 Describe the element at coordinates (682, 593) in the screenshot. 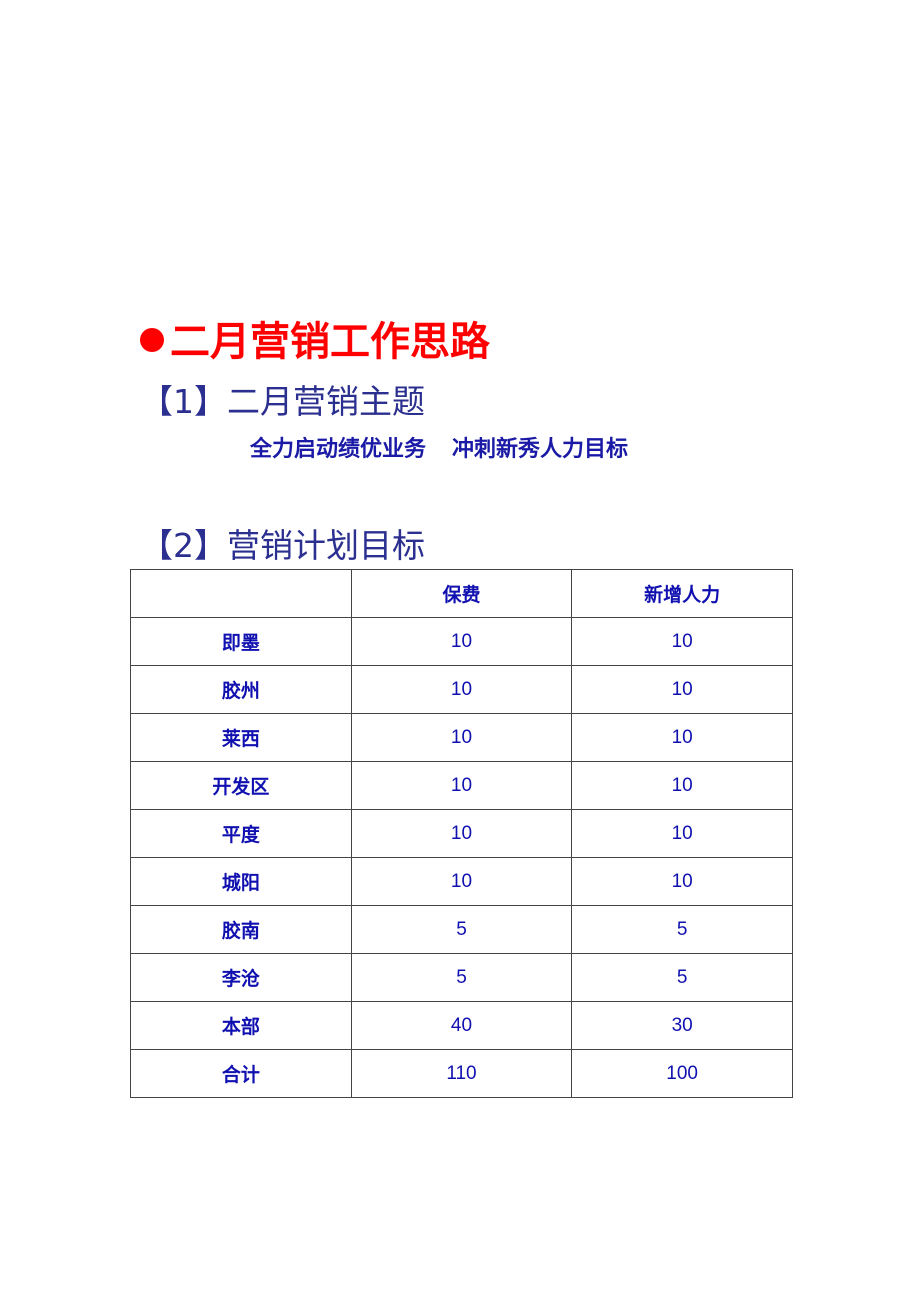

I see `header-cell-new-staff: 新增人力` at that location.